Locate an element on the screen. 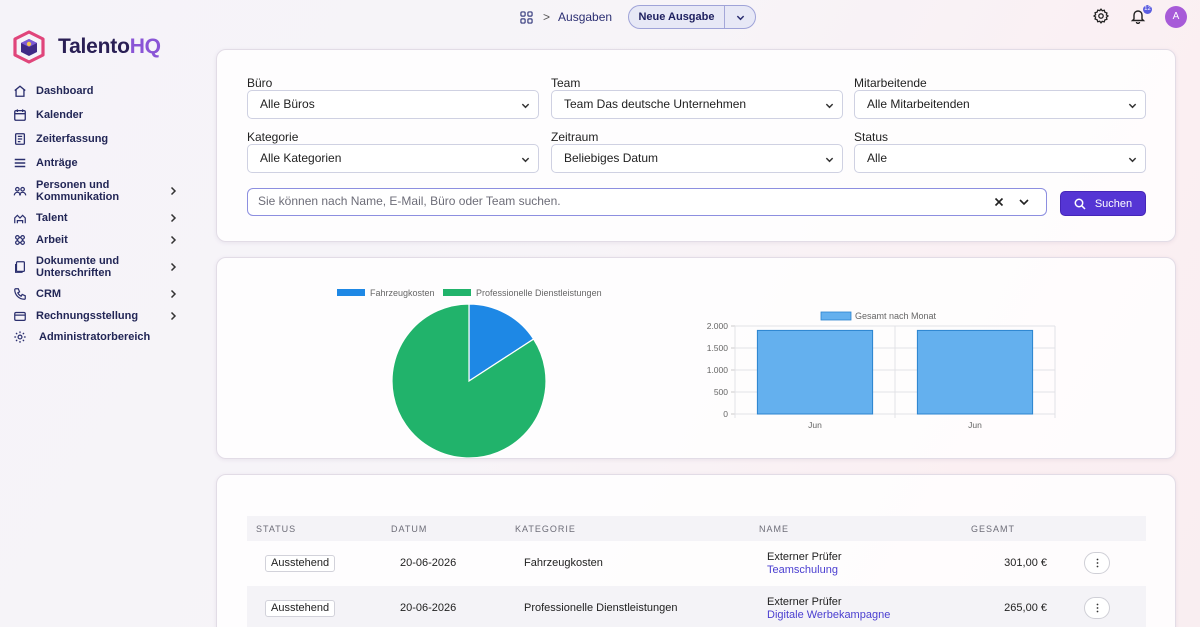  breadcrumb: > Ausgaben is located at coordinates (566, 17).